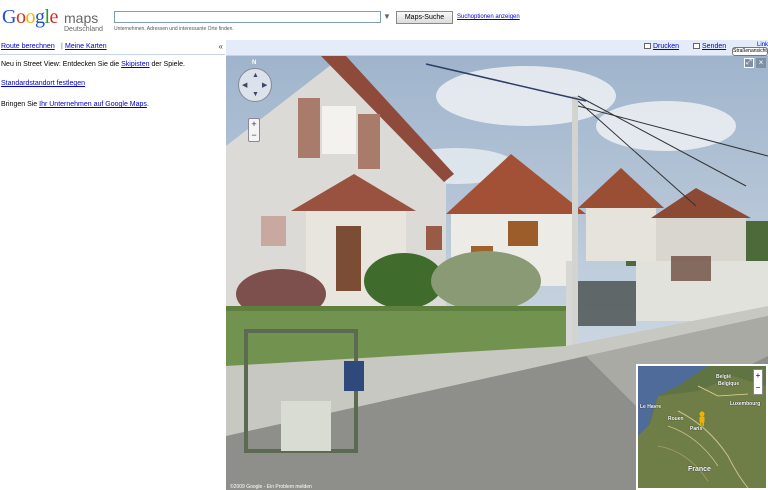 This screenshot has width=768, height=490. Describe the element at coordinates (488, 17) in the screenshot. I see `search-options-link: Suchoptionen anzeigen` at that location.